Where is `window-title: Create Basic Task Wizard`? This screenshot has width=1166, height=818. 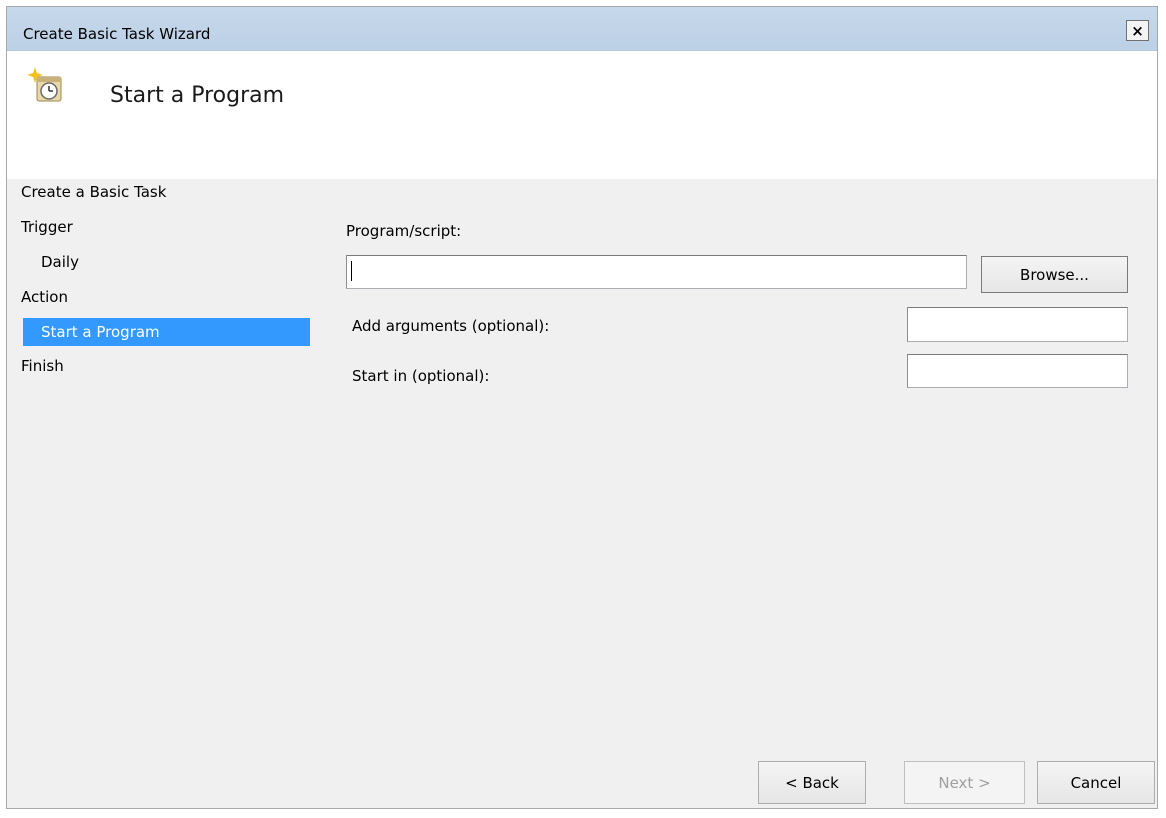 window-title: Create Basic Task Wizard is located at coordinates (117, 34).